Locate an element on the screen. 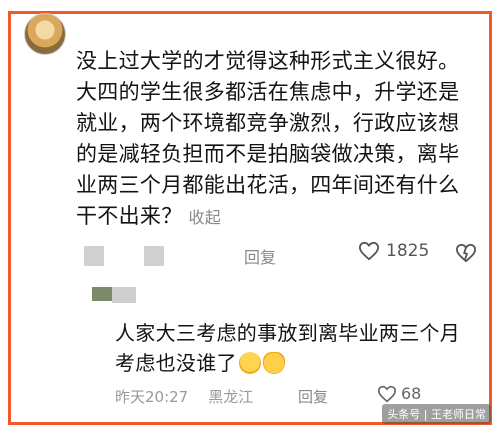 The height and width of the screenshot is (428, 499). reply-button: 回复 is located at coordinates (260, 256).